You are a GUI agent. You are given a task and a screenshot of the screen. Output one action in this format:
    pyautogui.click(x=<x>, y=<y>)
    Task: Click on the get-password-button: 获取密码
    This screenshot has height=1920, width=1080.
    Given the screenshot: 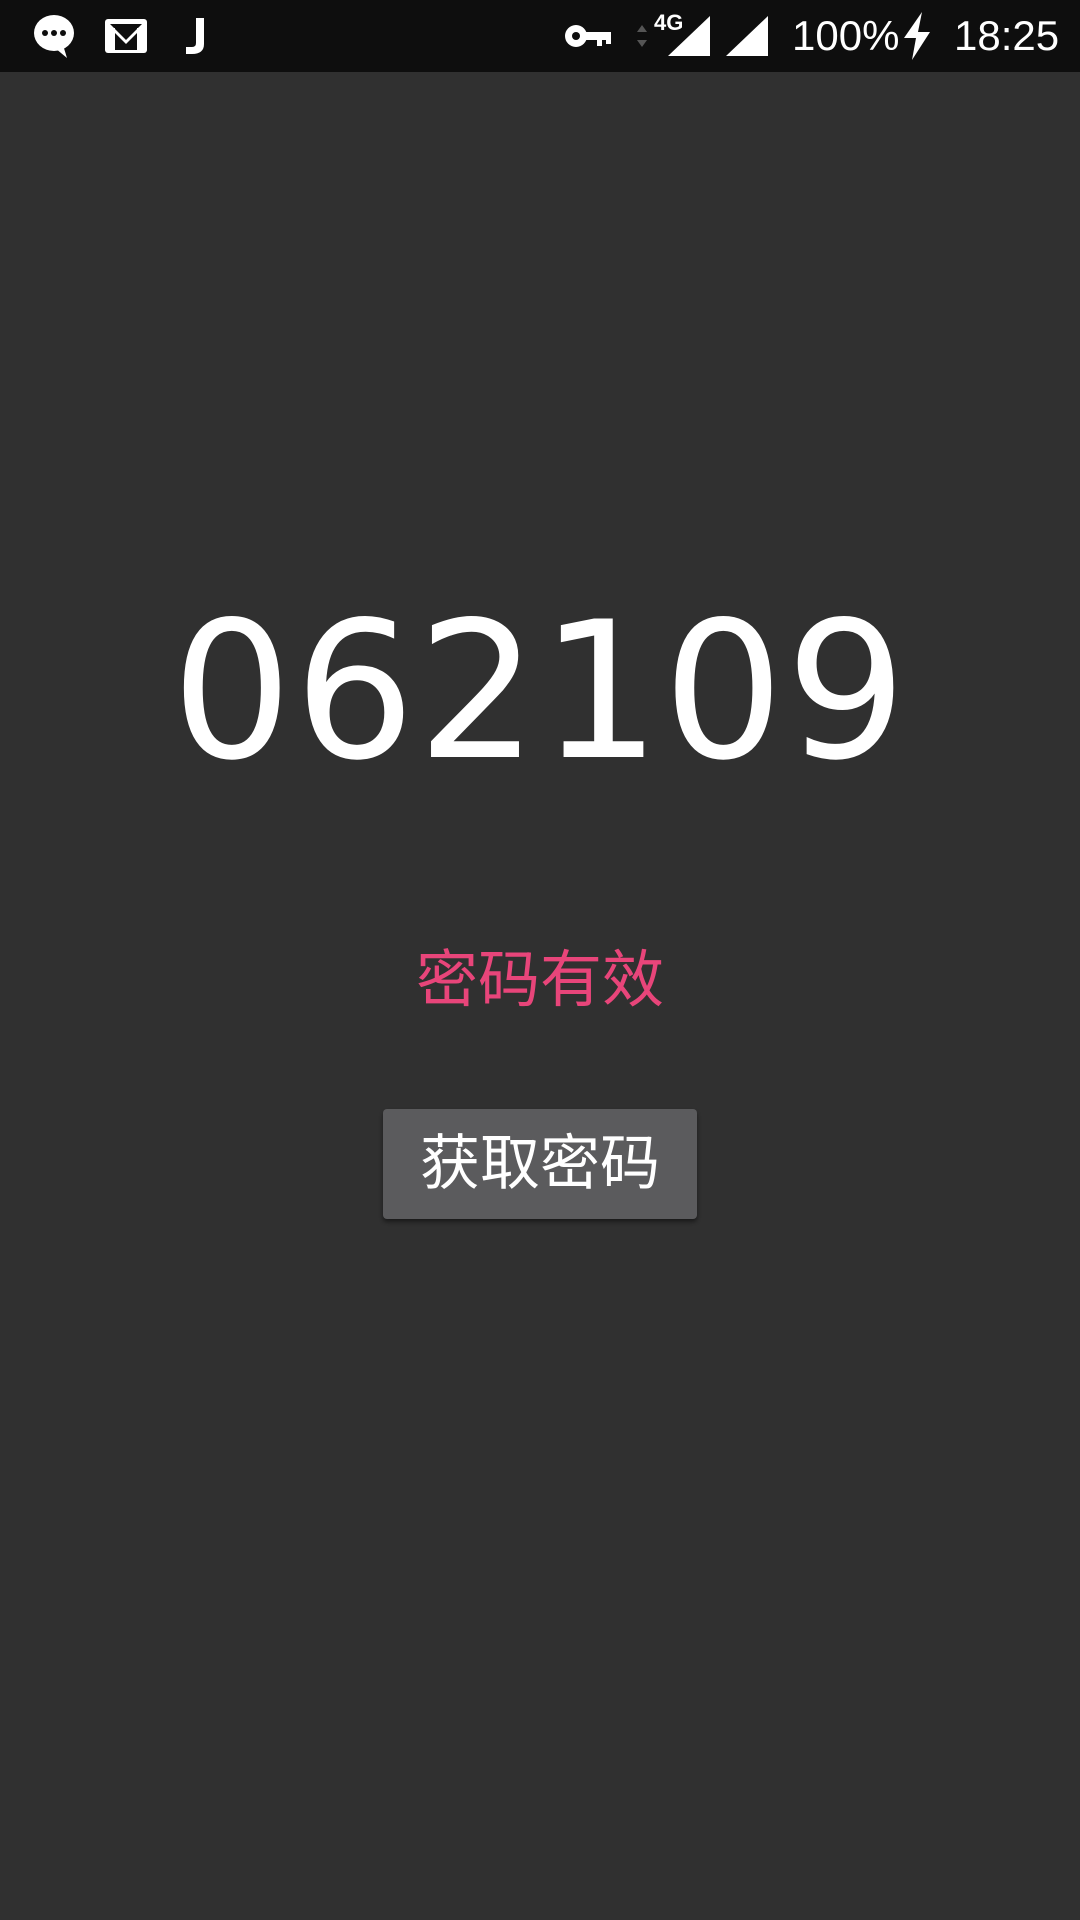 What is the action you would take?
    pyautogui.click(x=540, y=1164)
    